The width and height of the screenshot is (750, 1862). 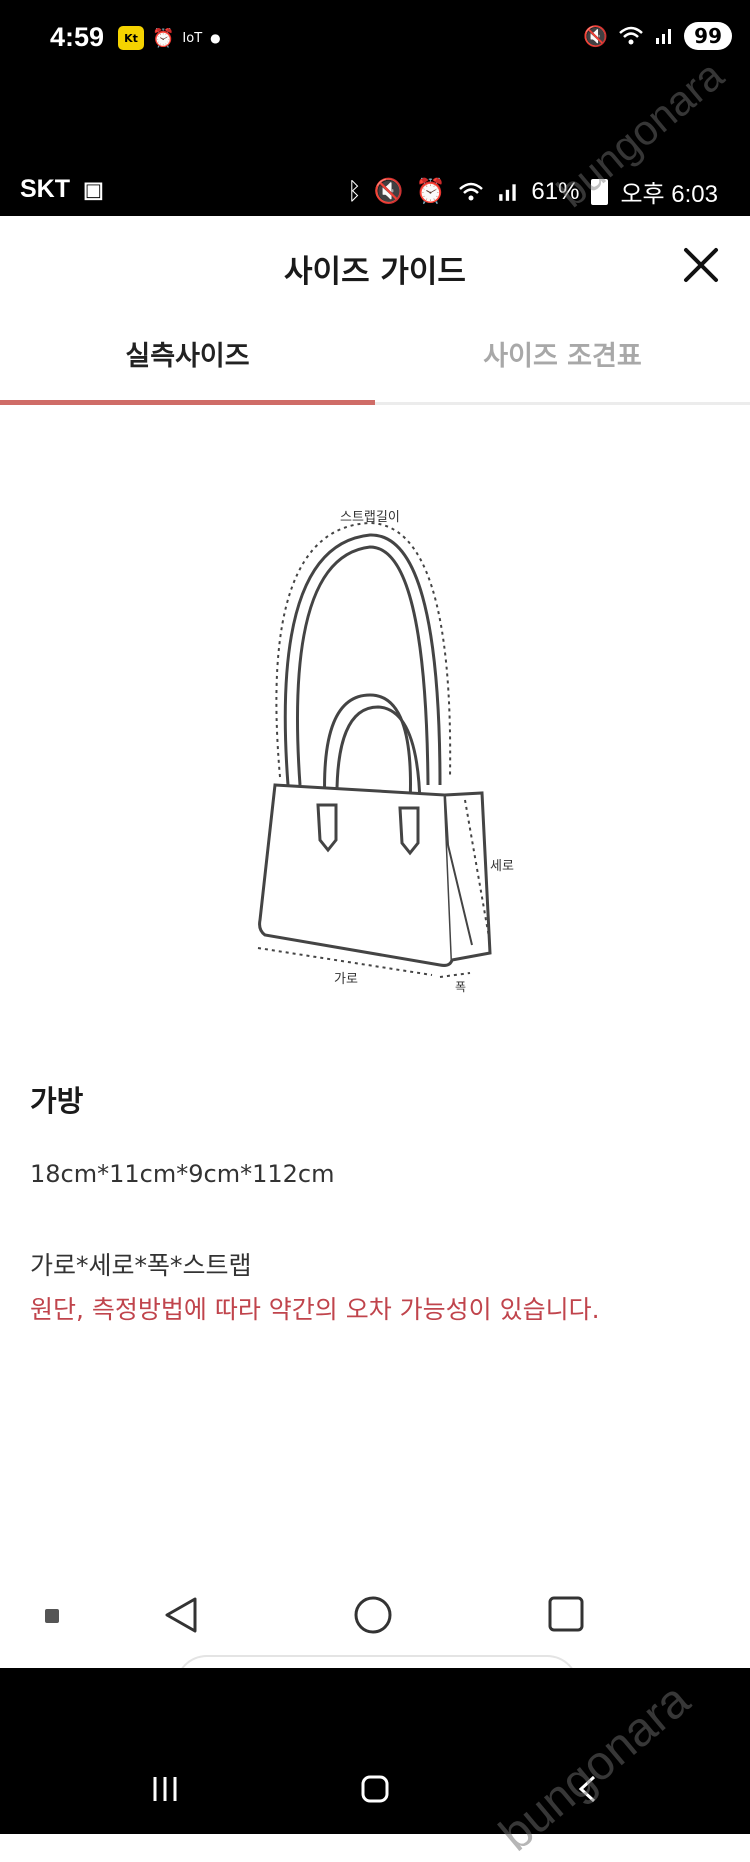 What do you see at coordinates (45, 189) in the screenshot?
I see `carrier-label: SKT` at bounding box center [45, 189].